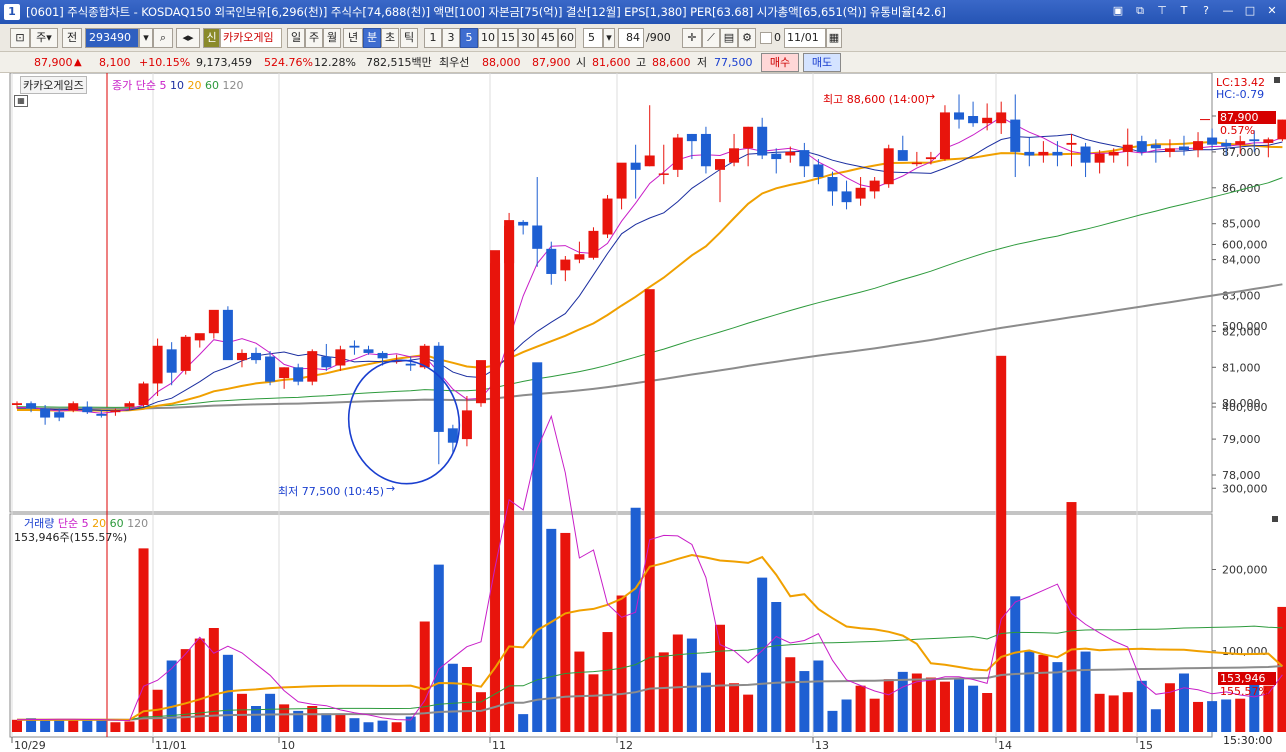 This screenshot has height=752, width=1286. What do you see at coordinates (1241, 475) in the screenshot?
I see `y-axis-label: 78,000` at bounding box center [1241, 475].